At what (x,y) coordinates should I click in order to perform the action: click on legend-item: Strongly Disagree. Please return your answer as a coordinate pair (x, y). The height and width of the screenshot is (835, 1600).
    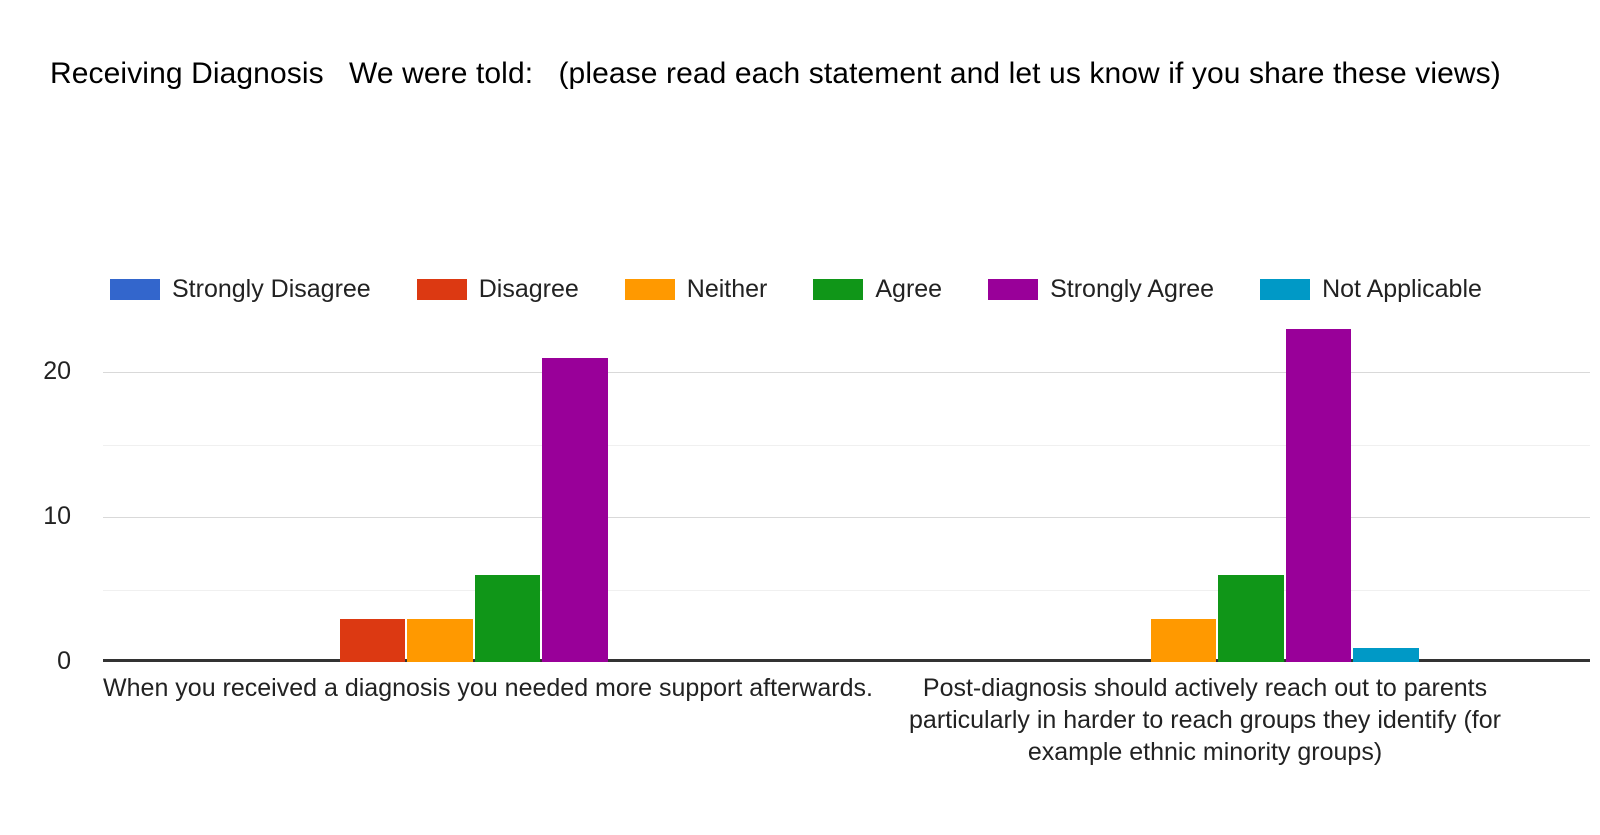
    Looking at the image, I should click on (240, 288).